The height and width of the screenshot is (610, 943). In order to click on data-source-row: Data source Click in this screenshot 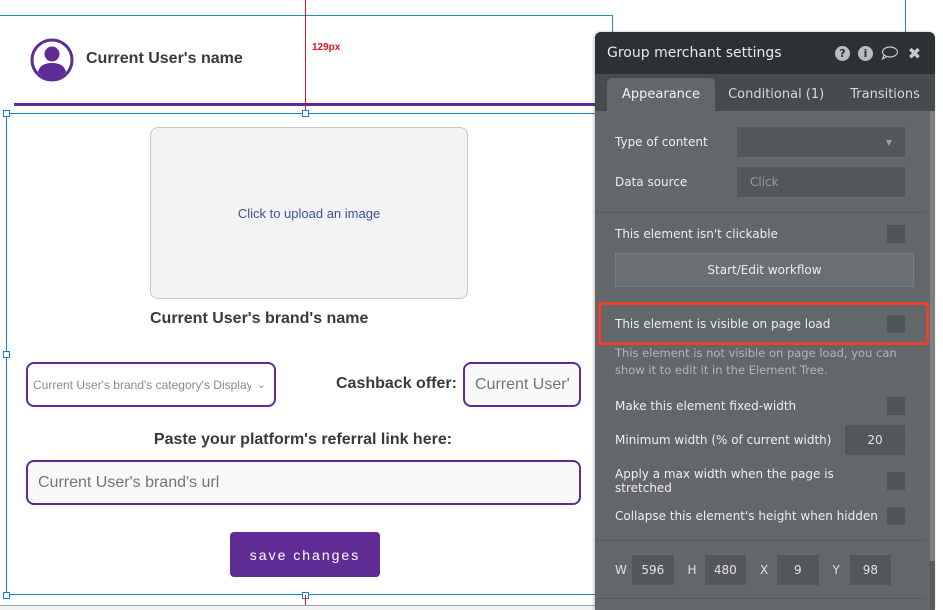, I will do `click(760, 182)`.